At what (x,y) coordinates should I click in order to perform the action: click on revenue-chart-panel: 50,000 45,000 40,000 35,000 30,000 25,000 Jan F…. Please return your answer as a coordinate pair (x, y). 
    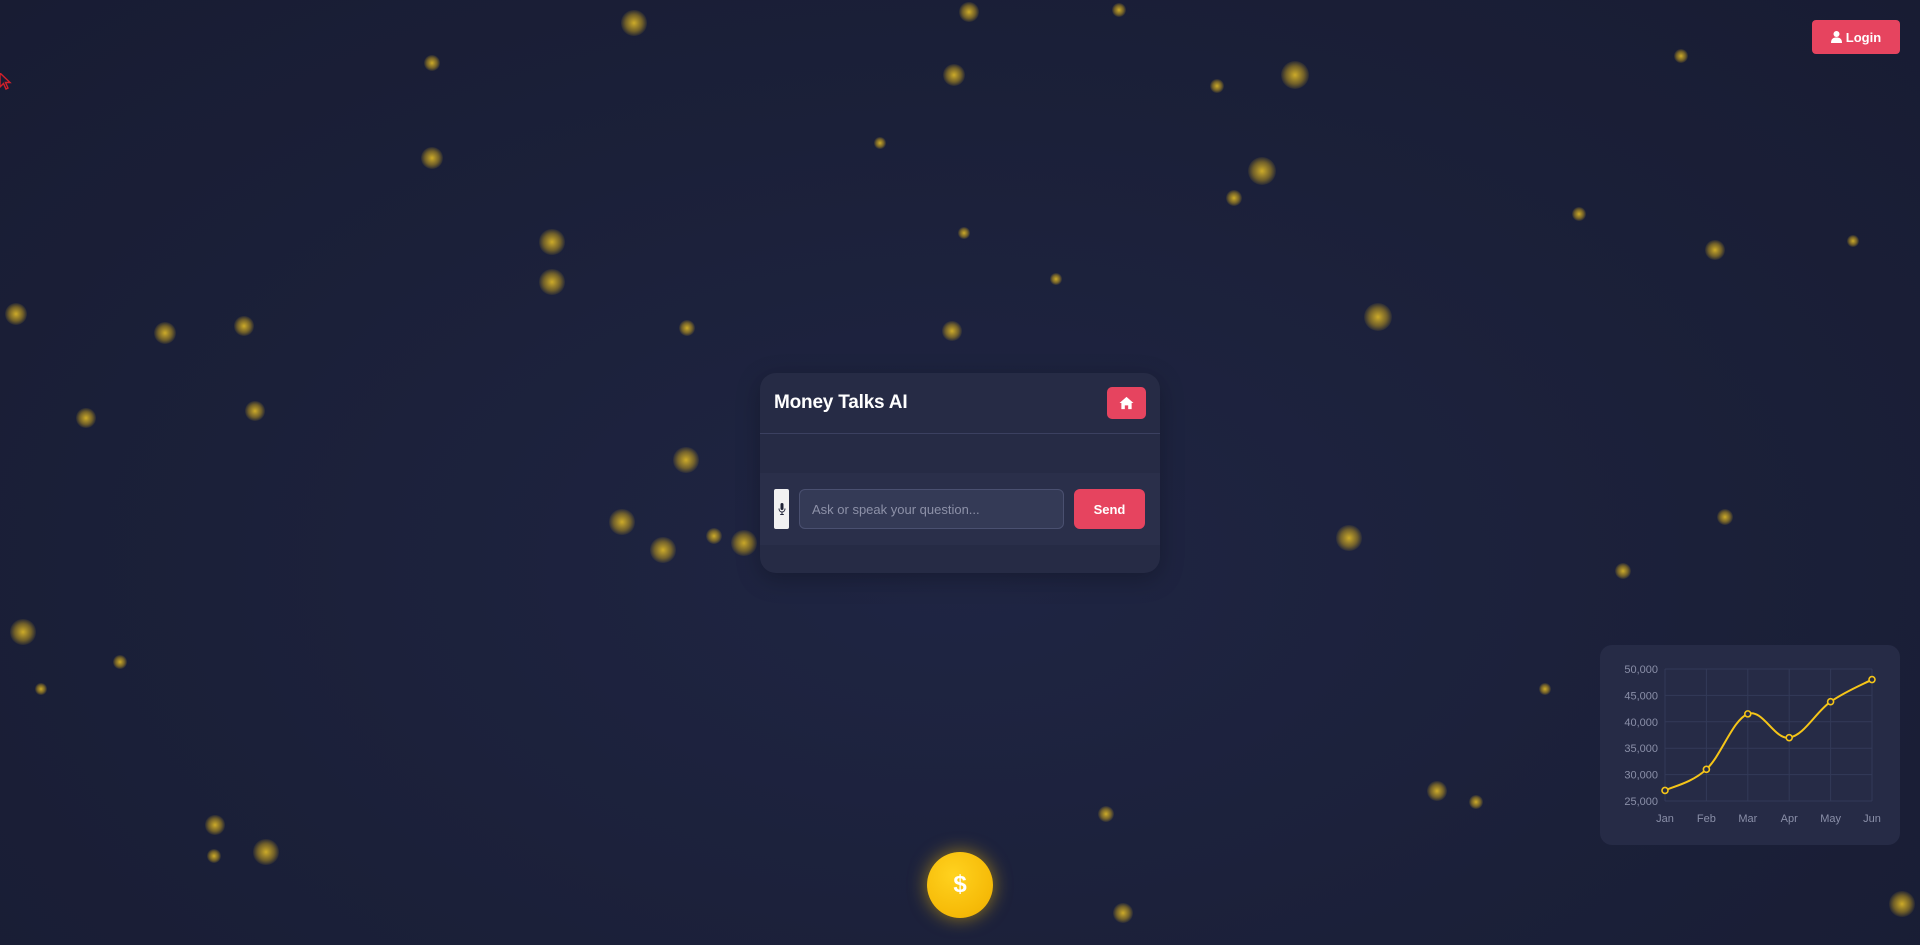
    Looking at the image, I should click on (1750, 745).